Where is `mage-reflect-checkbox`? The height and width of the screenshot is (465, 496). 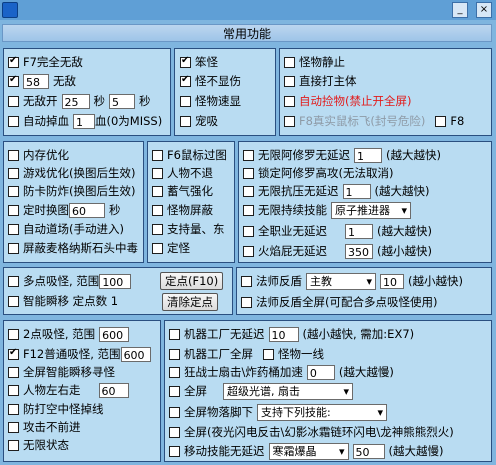 mage-reflect-checkbox is located at coordinates (246, 281).